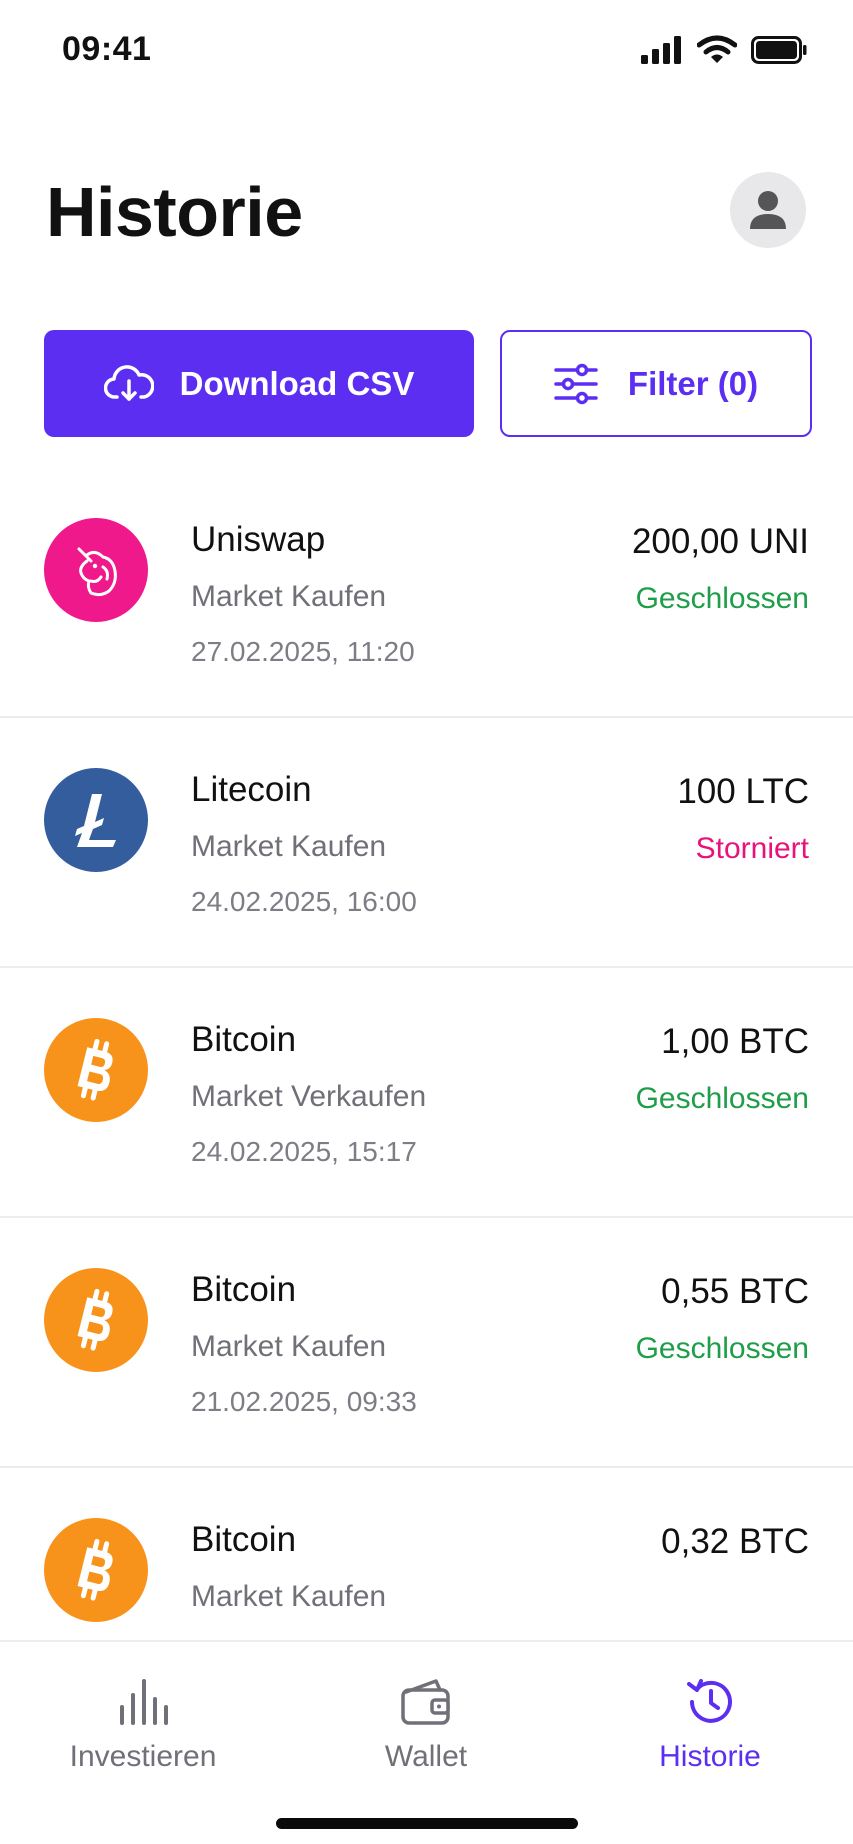 This screenshot has height=1844, width=853. Describe the element at coordinates (661, 50) in the screenshot. I see `signal-icon` at that location.